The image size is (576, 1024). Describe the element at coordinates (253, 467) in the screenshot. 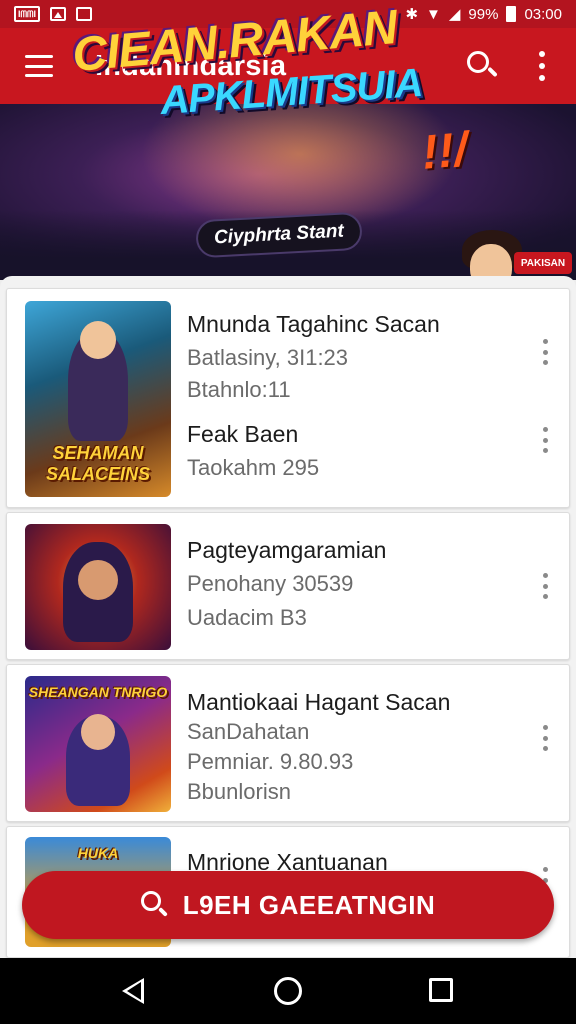

I see `item-detail: Taokahm 295` at that location.